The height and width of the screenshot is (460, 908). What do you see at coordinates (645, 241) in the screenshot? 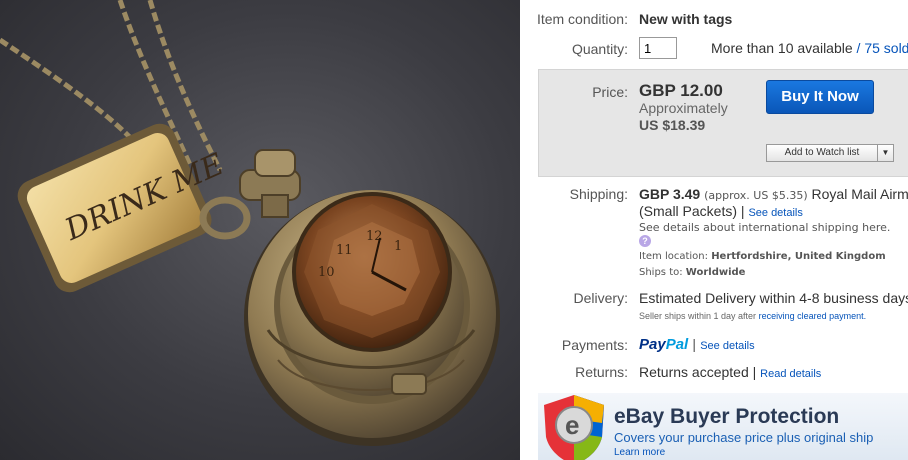
I see `help-icon: ?` at bounding box center [645, 241].